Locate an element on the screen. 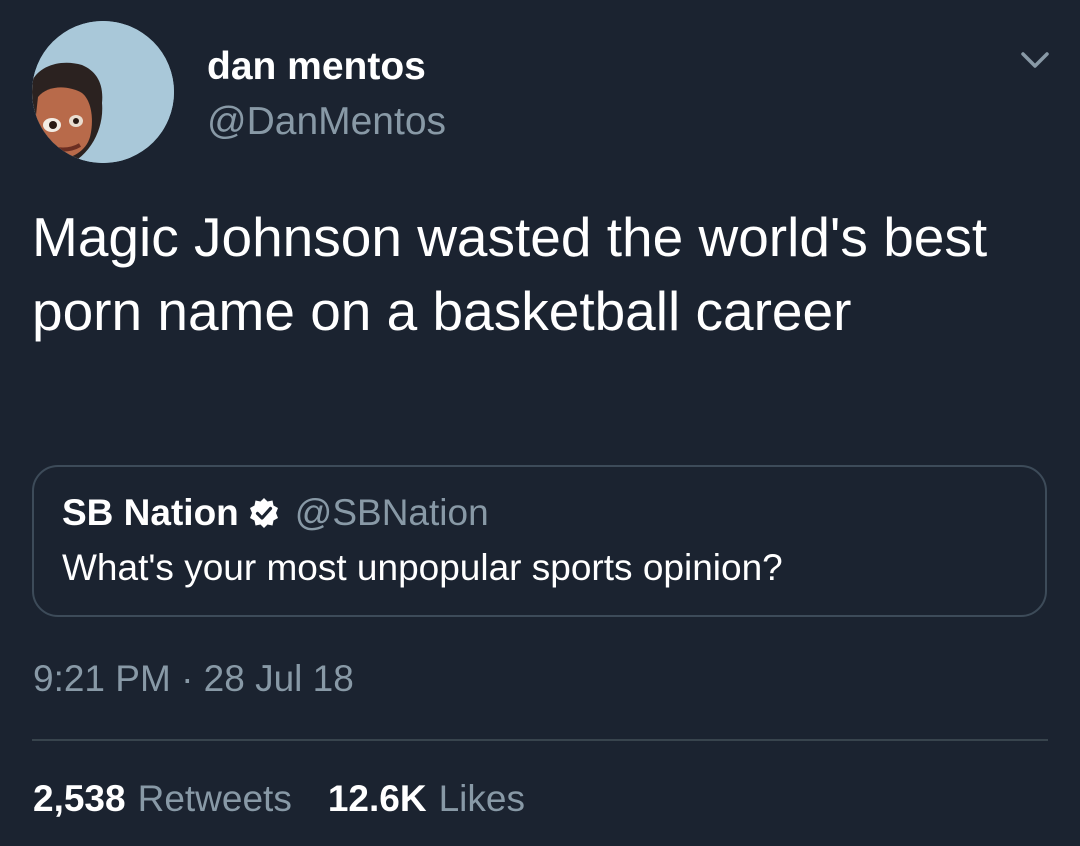 The image size is (1080, 846). quoted-tweet-header: SB Nation @SBNation is located at coordinates (275, 513).